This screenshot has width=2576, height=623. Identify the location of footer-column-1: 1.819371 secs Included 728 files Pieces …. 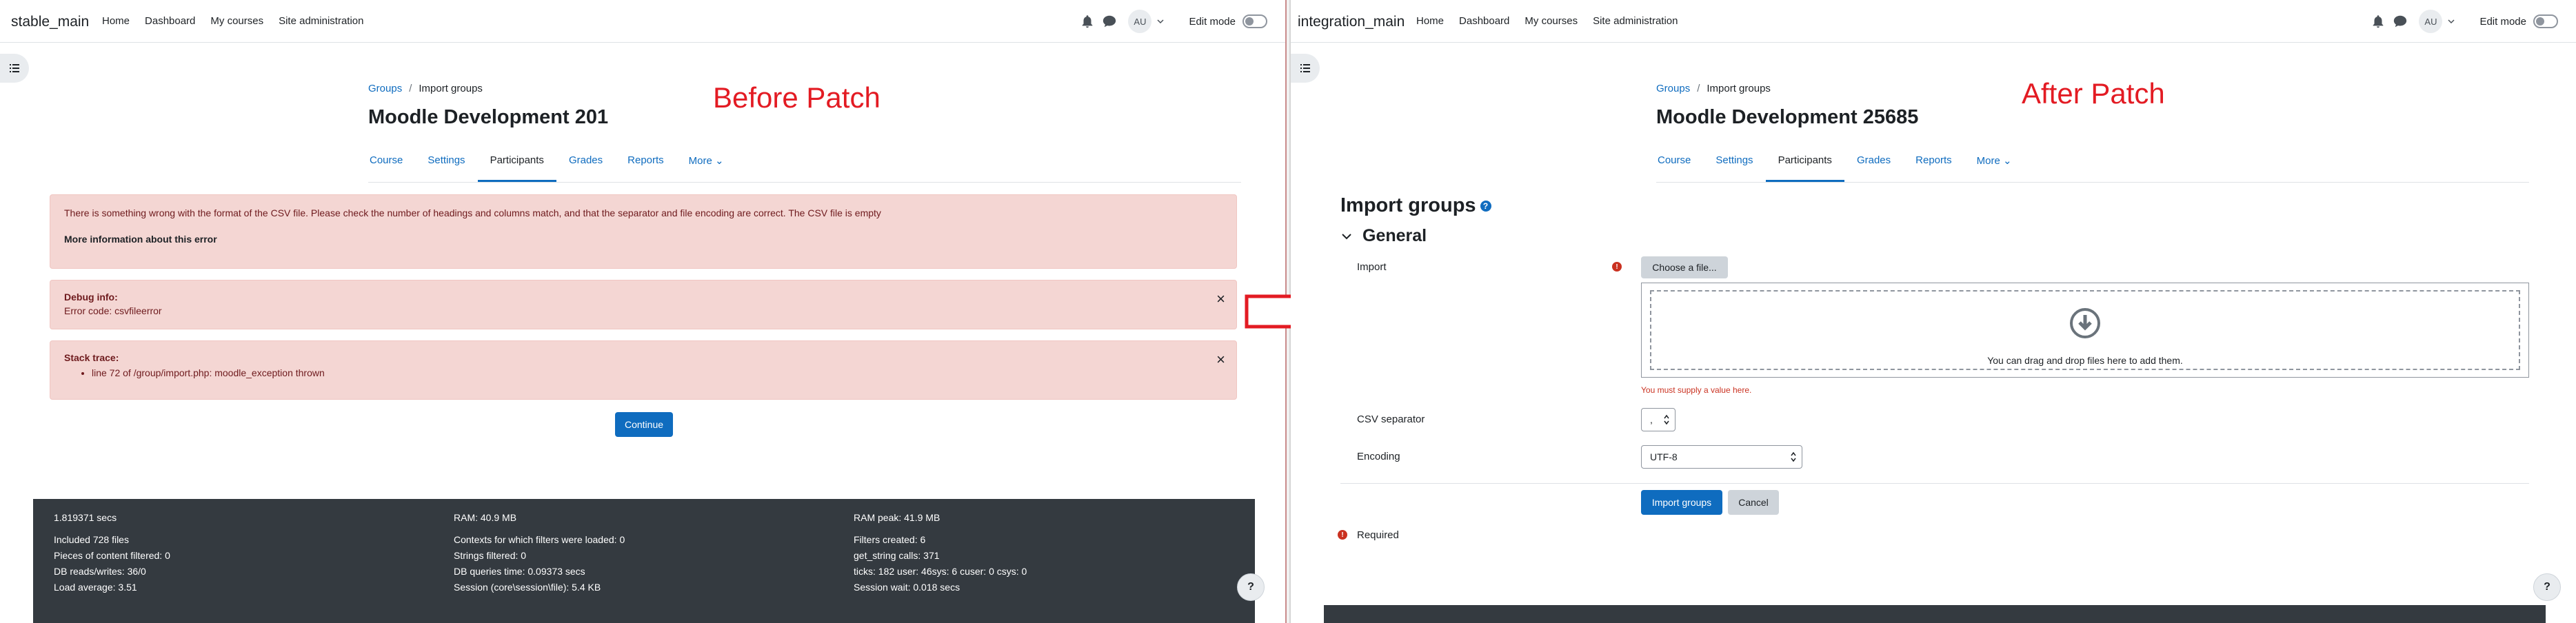
(112, 553).